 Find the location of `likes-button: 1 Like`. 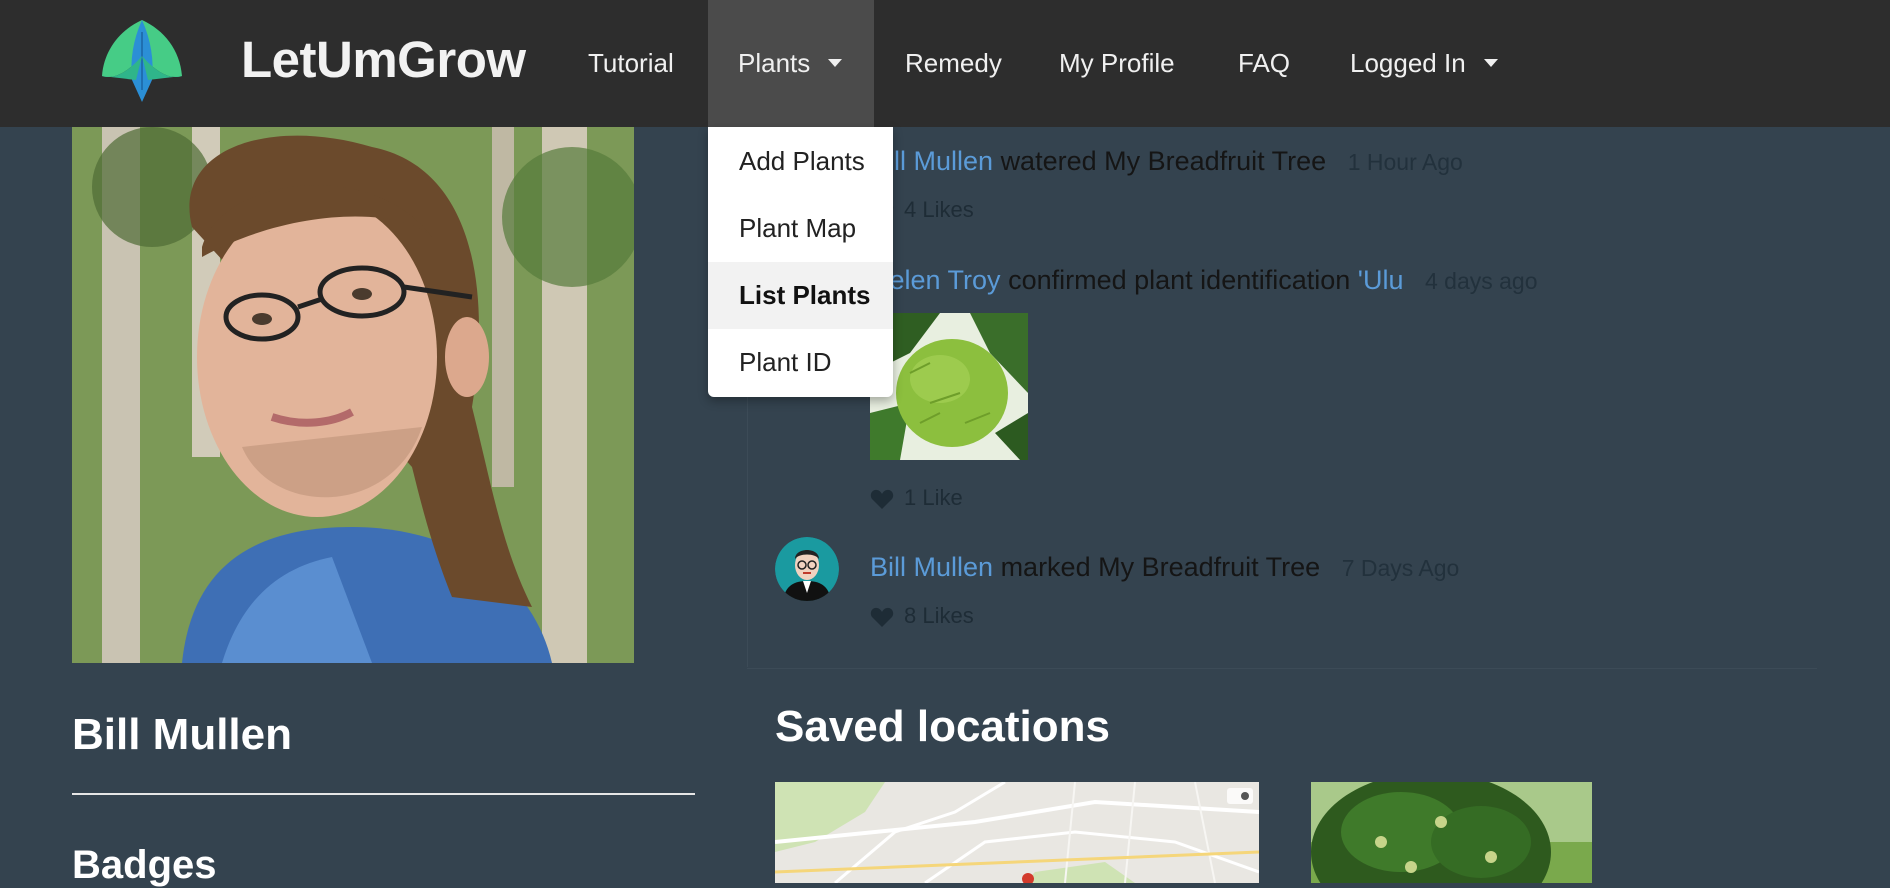

likes-button: 1 Like is located at coordinates (916, 498).